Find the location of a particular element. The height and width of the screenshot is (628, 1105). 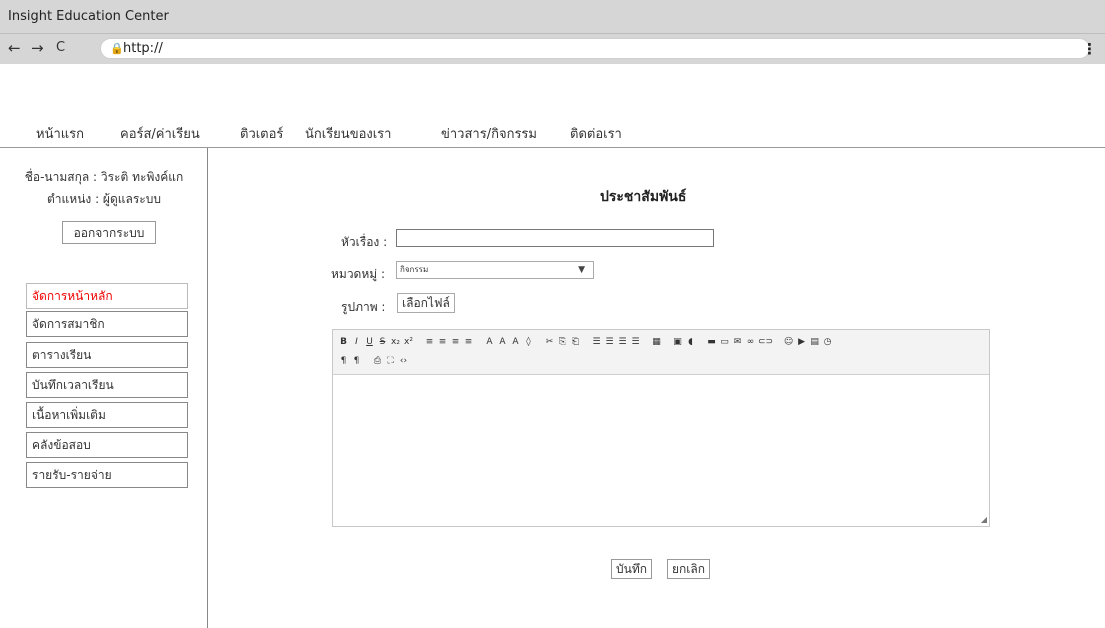

editor-toolbar-button-8-icon: ≡ is located at coordinates (442, 342).